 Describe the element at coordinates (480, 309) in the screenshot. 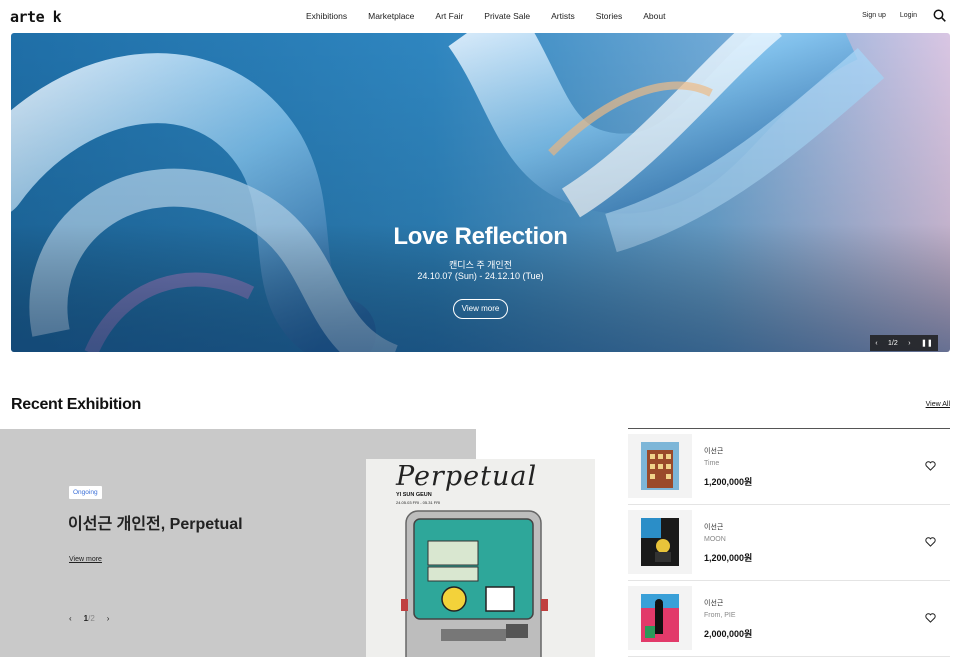

I see `hero-view-more-button: View more` at that location.